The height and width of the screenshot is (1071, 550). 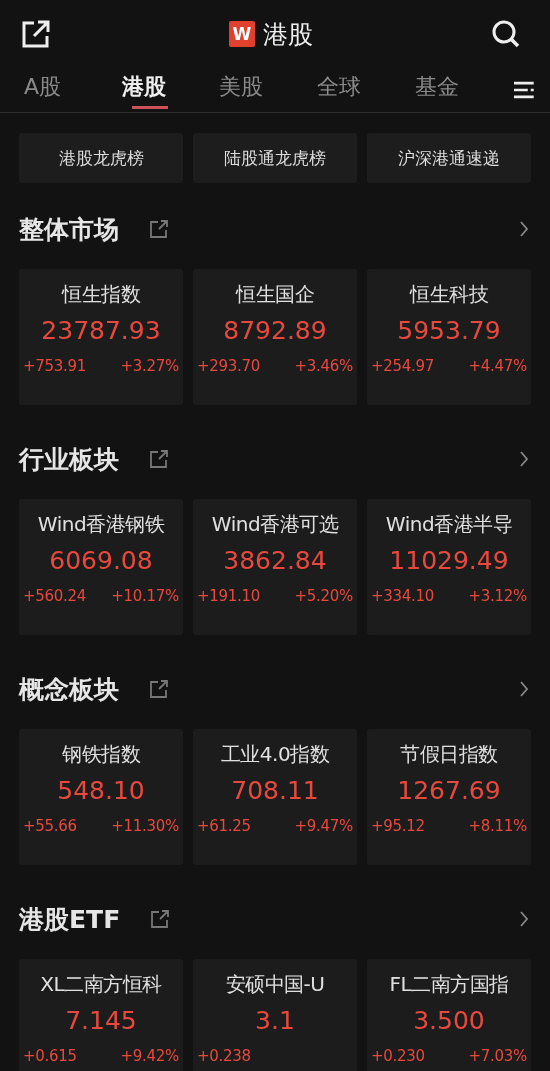 I want to click on price-change: +0.615, so click(x=50, y=1056).